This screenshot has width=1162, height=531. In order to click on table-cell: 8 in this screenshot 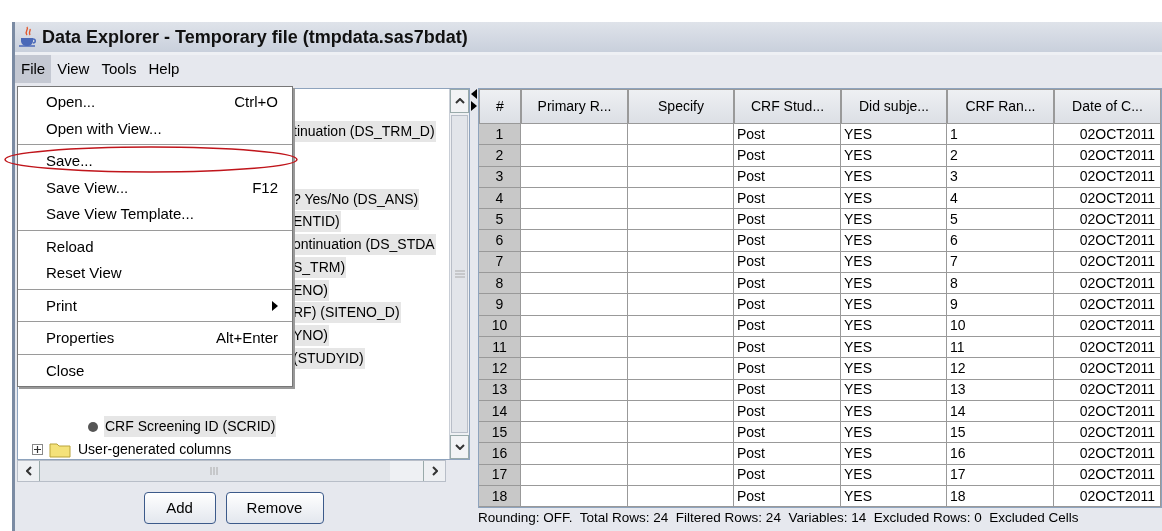, I will do `click(1000, 284)`.